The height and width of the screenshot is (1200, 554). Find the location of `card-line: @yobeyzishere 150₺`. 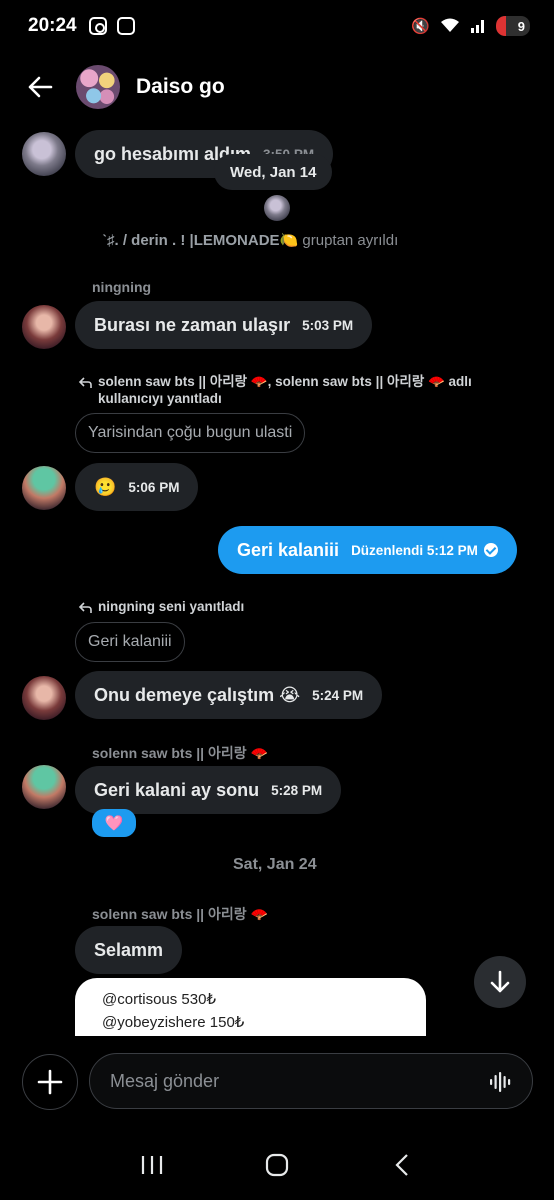

card-line: @yobeyzishere 150₺ is located at coordinates (173, 1022).